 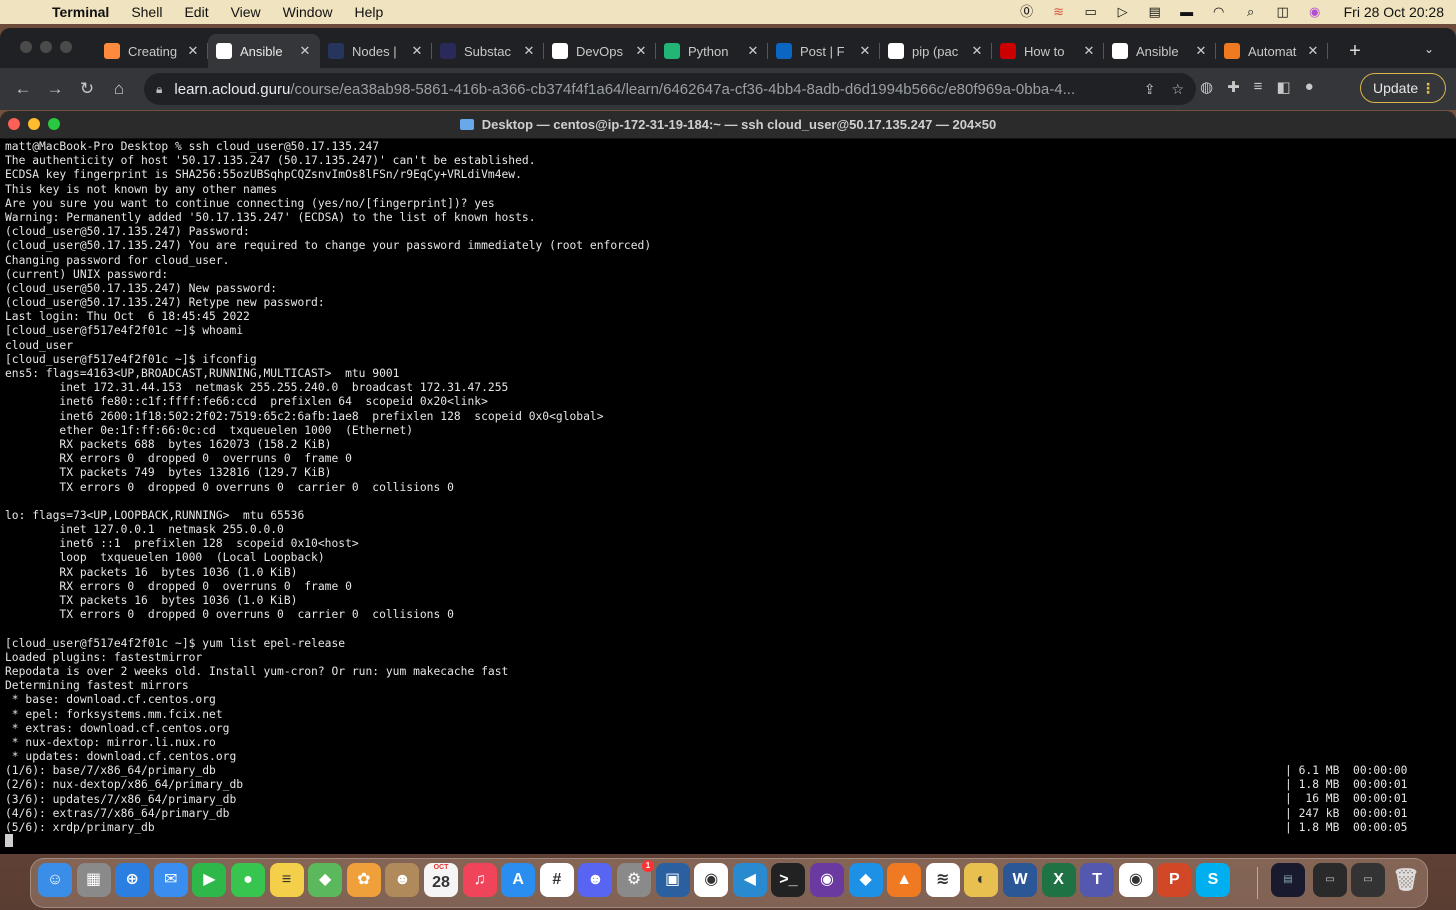 What do you see at coordinates (600, 51) in the screenshot?
I see `browser-tab: DevOps ✕` at bounding box center [600, 51].